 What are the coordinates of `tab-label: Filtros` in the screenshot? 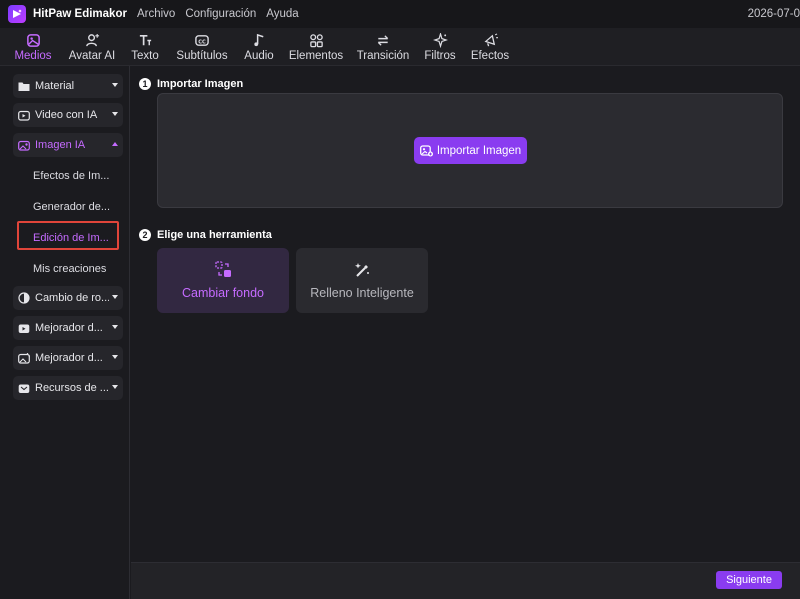 It's located at (440, 56).